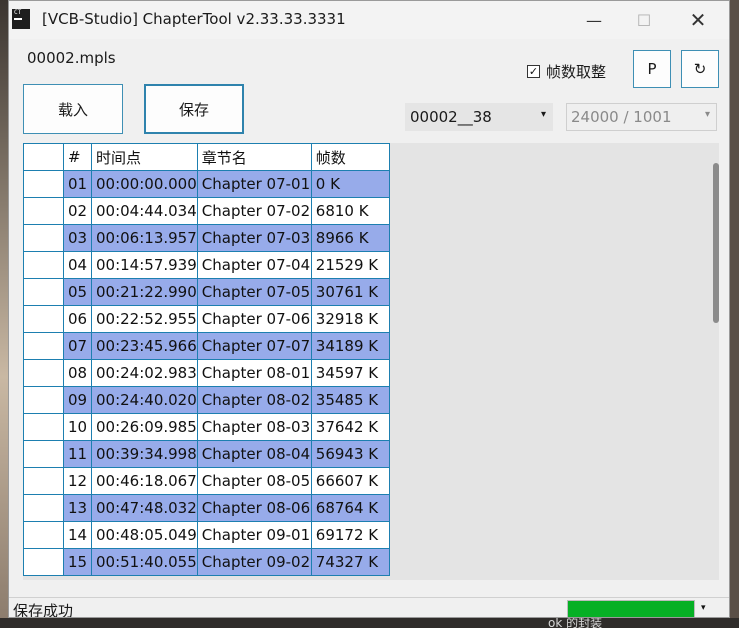 The width and height of the screenshot is (739, 628). What do you see at coordinates (144, 211) in the screenshot?
I see `cell-timestamp: 00:04:44.034` at bounding box center [144, 211].